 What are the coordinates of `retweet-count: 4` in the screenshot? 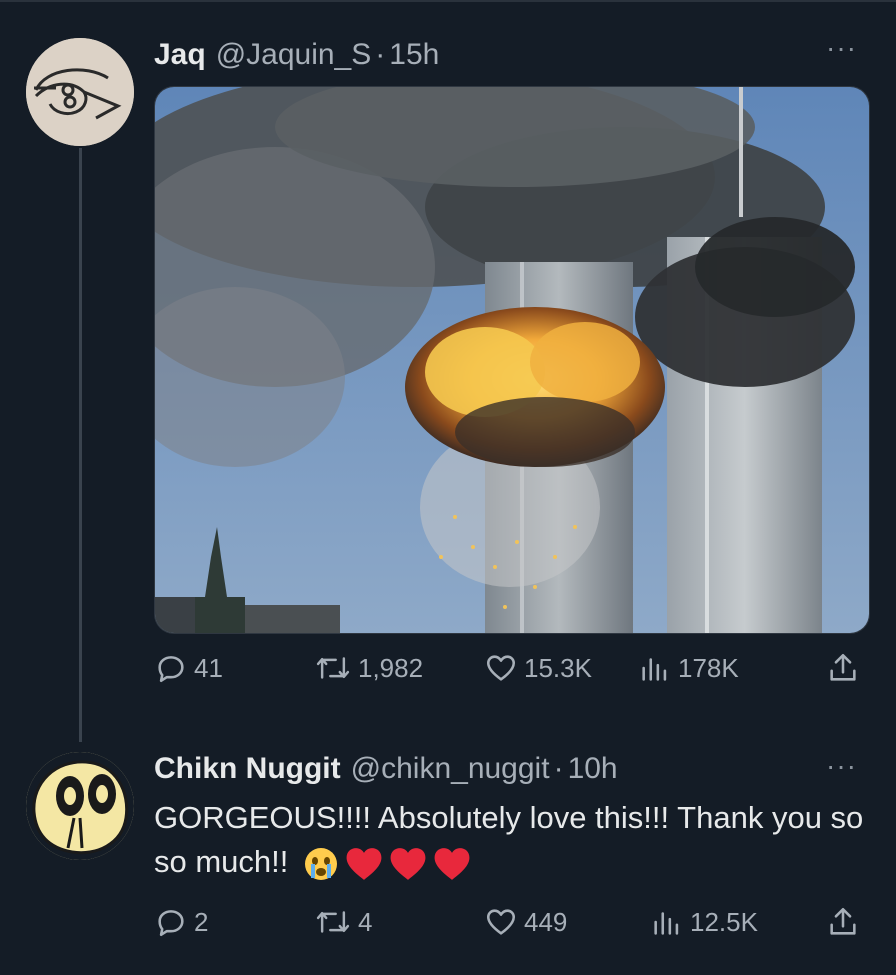 It's located at (365, 921).